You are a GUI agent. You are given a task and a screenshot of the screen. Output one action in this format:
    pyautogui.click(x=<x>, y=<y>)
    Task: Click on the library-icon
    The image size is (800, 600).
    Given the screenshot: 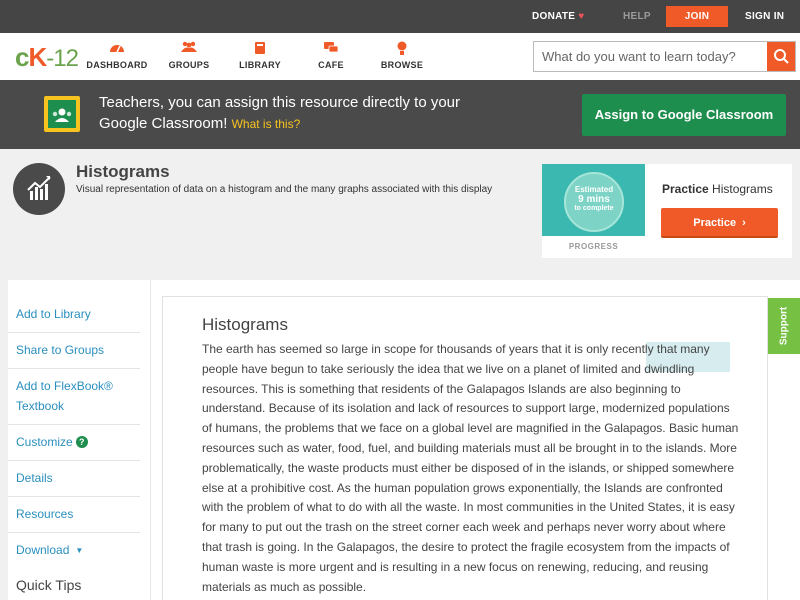 What is the action you would take?
    pyautogui.click(x=260, y=49)
    